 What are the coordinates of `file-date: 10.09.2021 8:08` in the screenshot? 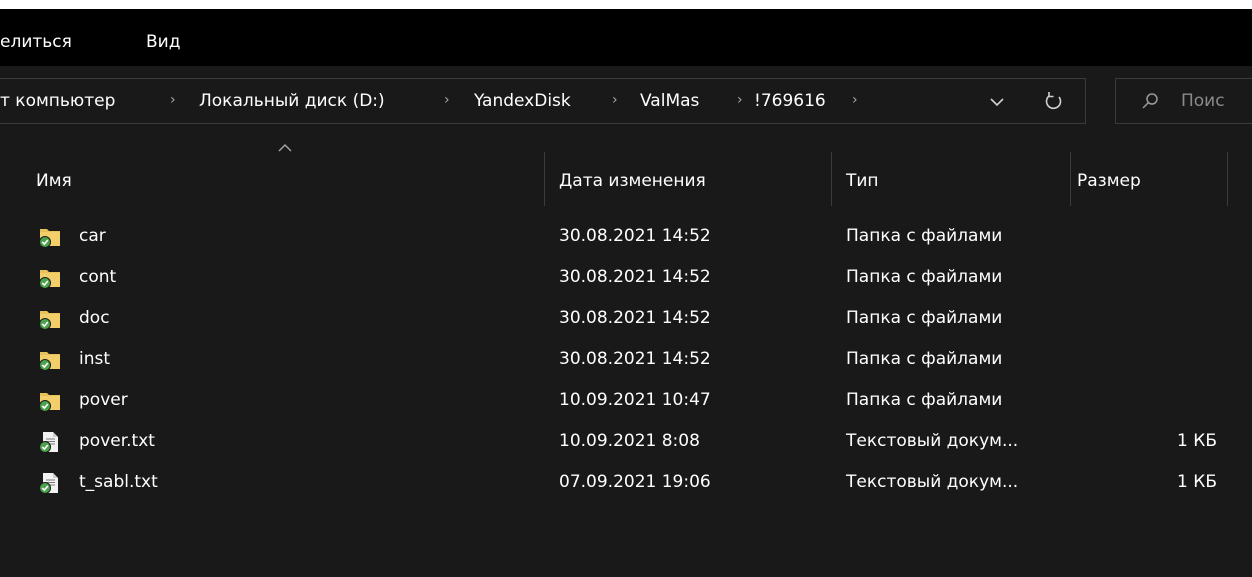 It's located at (629, 441).